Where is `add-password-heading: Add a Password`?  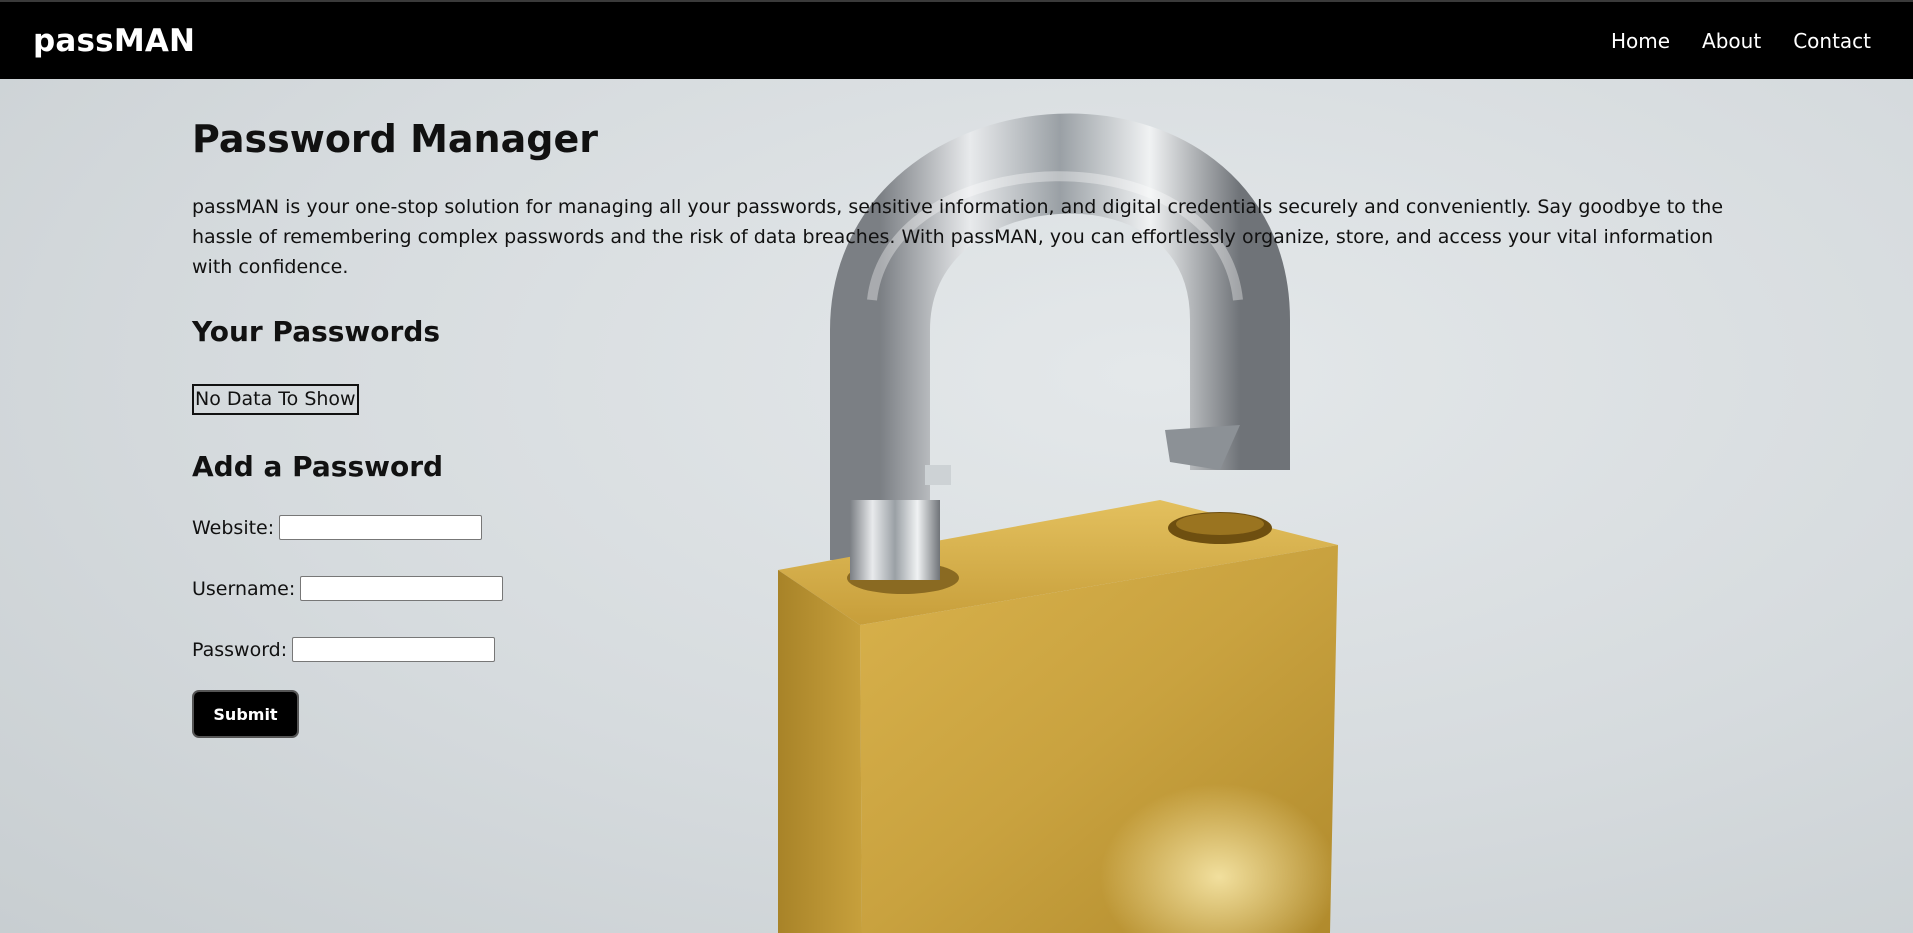
add-password-heading: Add a Password is located at coordinates (318, 466).